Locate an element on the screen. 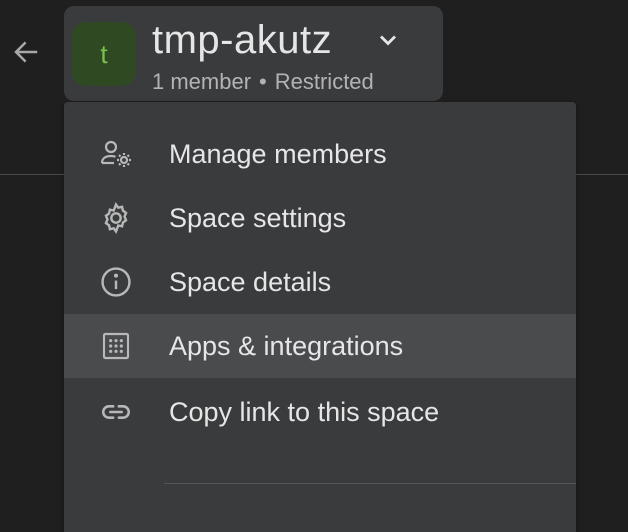 This screenshot has height=532, width=628. menu-divider is located at coordinates (370, 483).